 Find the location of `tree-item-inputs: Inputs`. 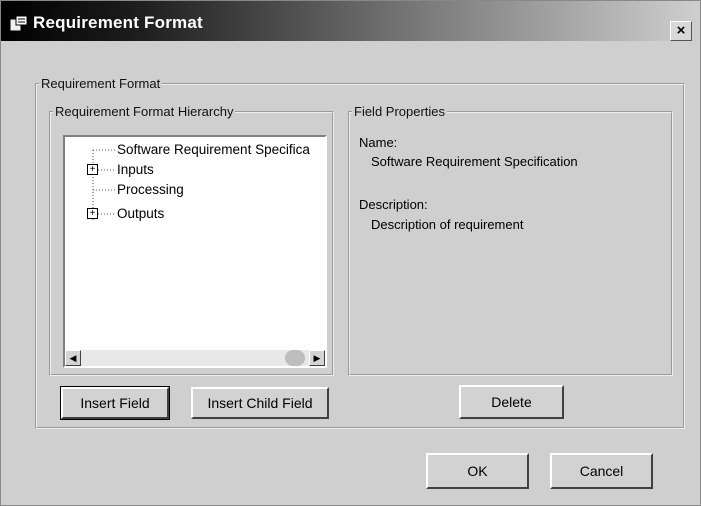

tree-item-inputs: Inputs is located at coordinates (135, 170).